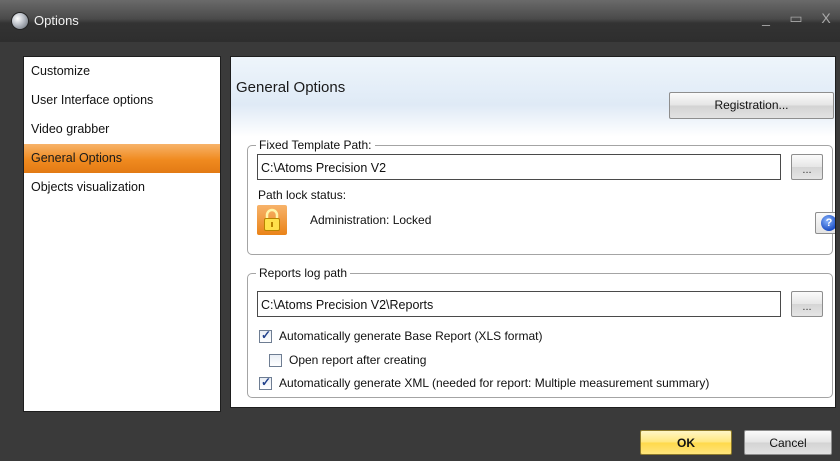  Describe the element at coordinates (122, 129) in the screenshot. I see `sidebar-item-video-grabber: Video grabber` at that location.